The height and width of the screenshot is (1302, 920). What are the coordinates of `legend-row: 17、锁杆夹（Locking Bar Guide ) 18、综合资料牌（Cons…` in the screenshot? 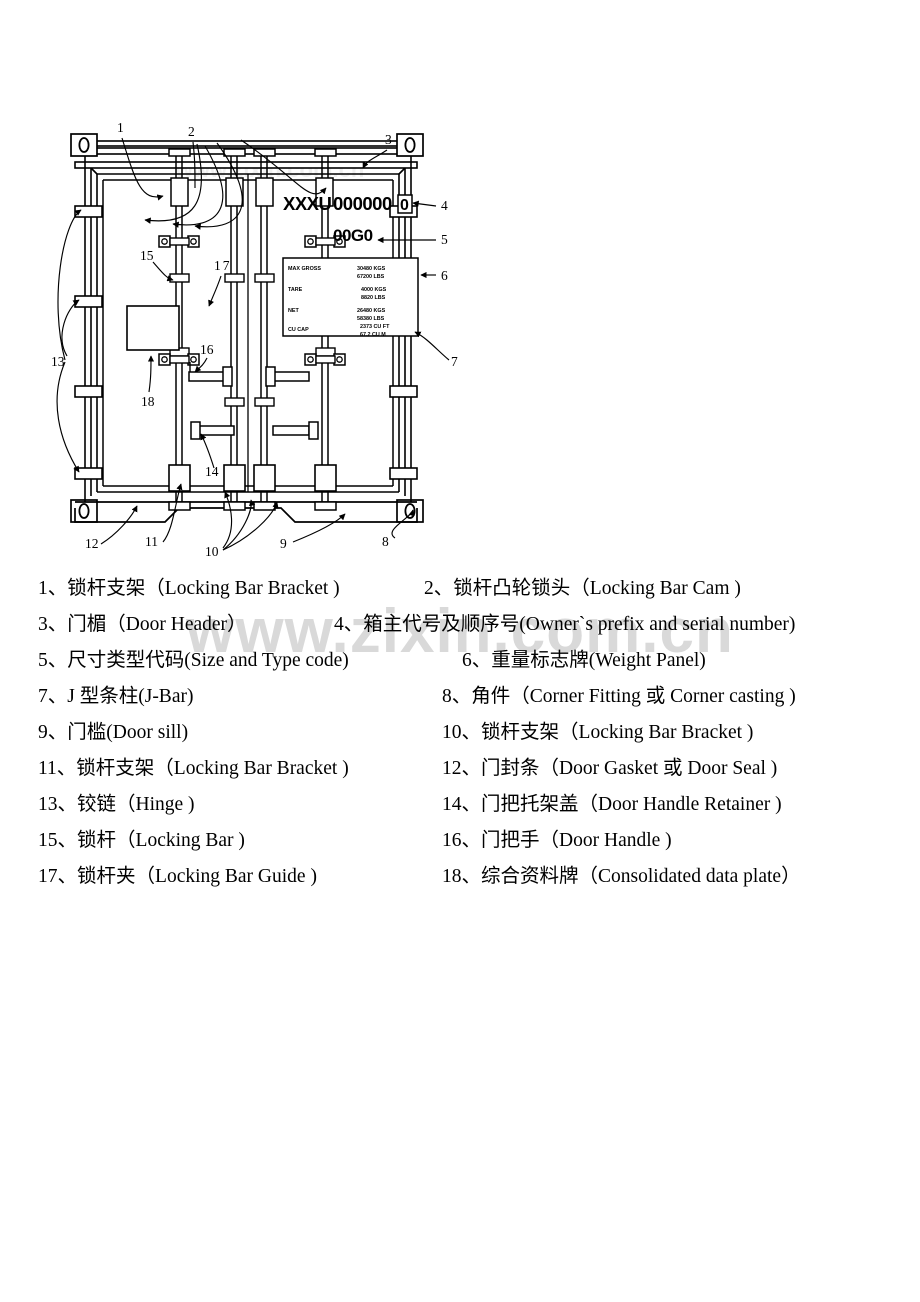 It's located at (463, 878).